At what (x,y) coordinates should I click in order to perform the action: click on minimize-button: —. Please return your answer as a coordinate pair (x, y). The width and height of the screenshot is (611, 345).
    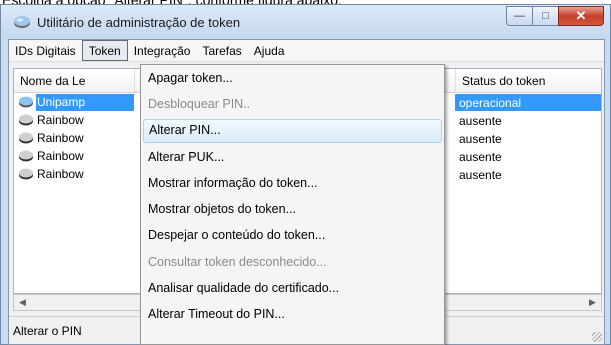
    Looking at the image, I should click on (519, 16).